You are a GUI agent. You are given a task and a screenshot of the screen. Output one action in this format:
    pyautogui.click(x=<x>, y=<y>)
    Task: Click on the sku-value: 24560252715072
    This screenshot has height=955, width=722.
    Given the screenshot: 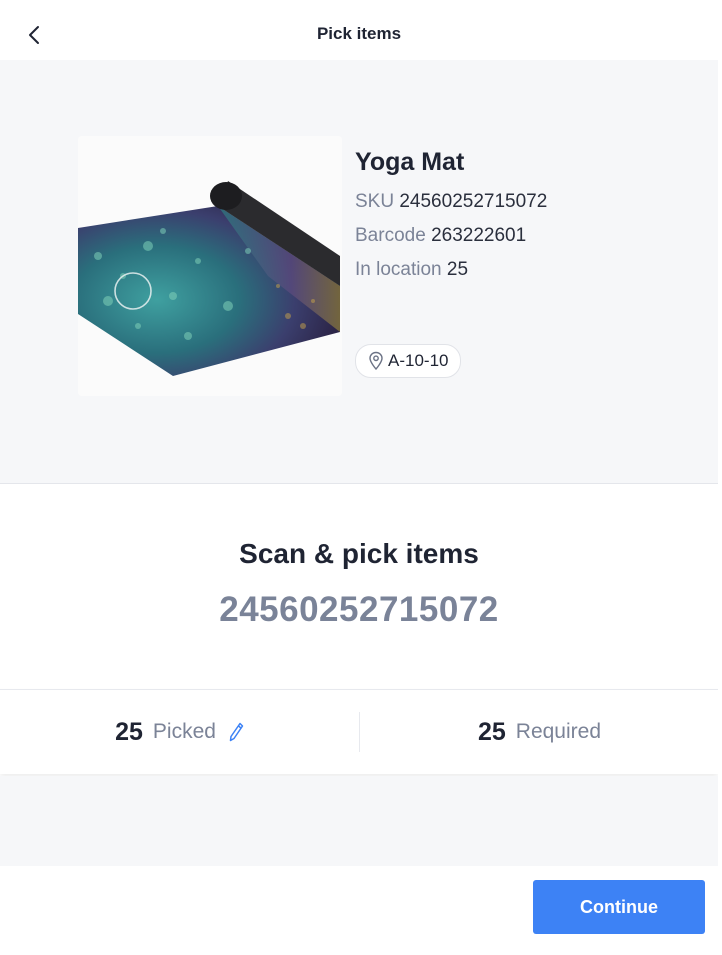 What is the action you would take?
    pyautogui.click(x=473, y=201)
    